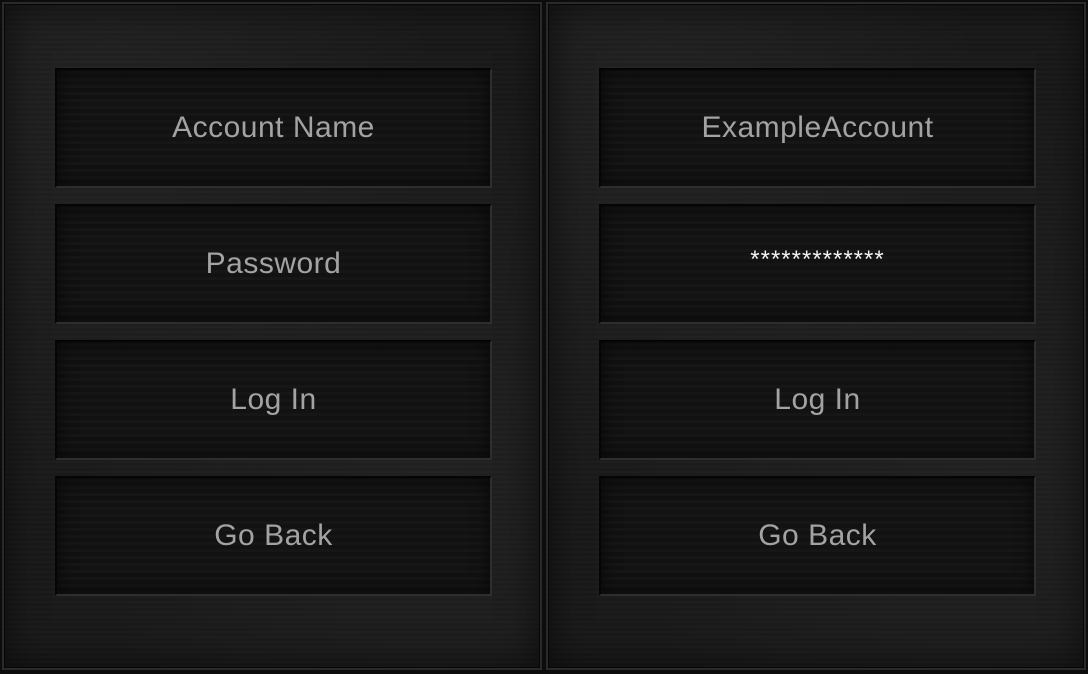  I want to click on account-name-field: ExampleAccount, so click(817, 128).